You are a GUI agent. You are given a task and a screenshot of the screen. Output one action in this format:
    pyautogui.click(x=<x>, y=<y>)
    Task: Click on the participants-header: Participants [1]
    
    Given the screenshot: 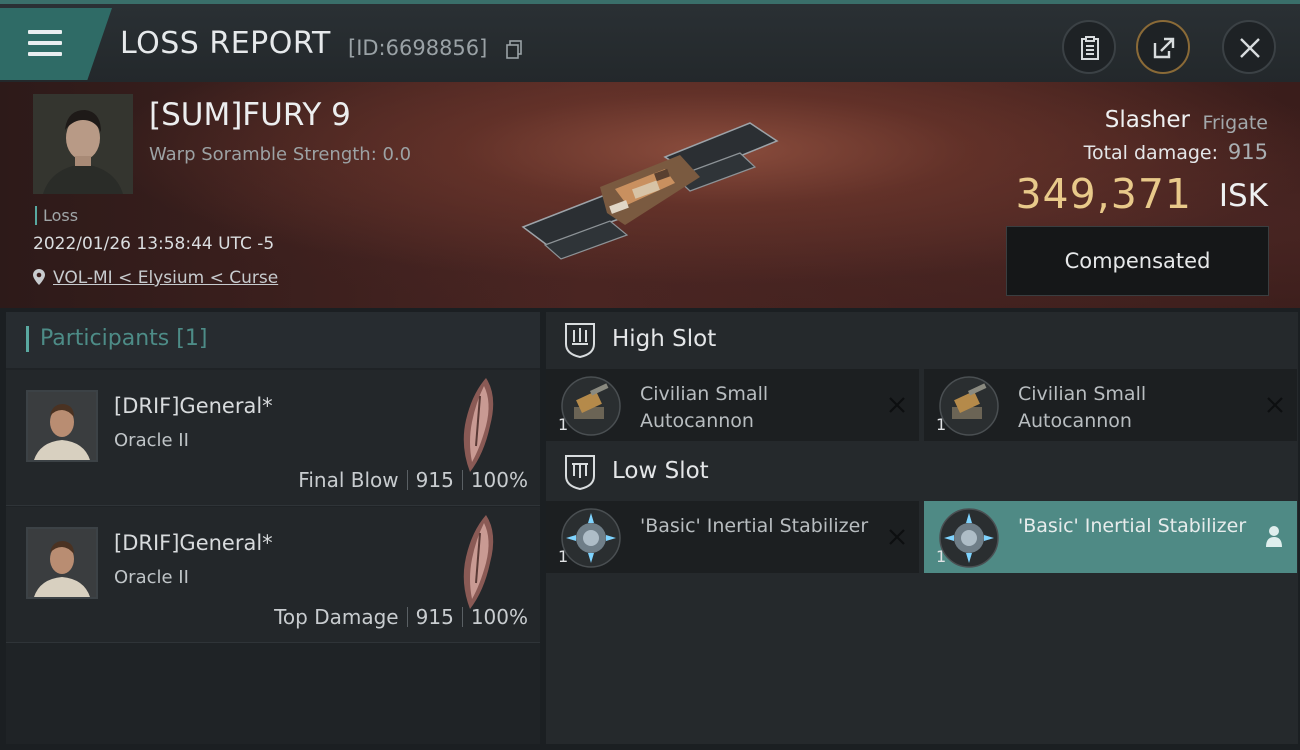 What is the action you would take?
    pyautogui.click(x=273, y=340)
    